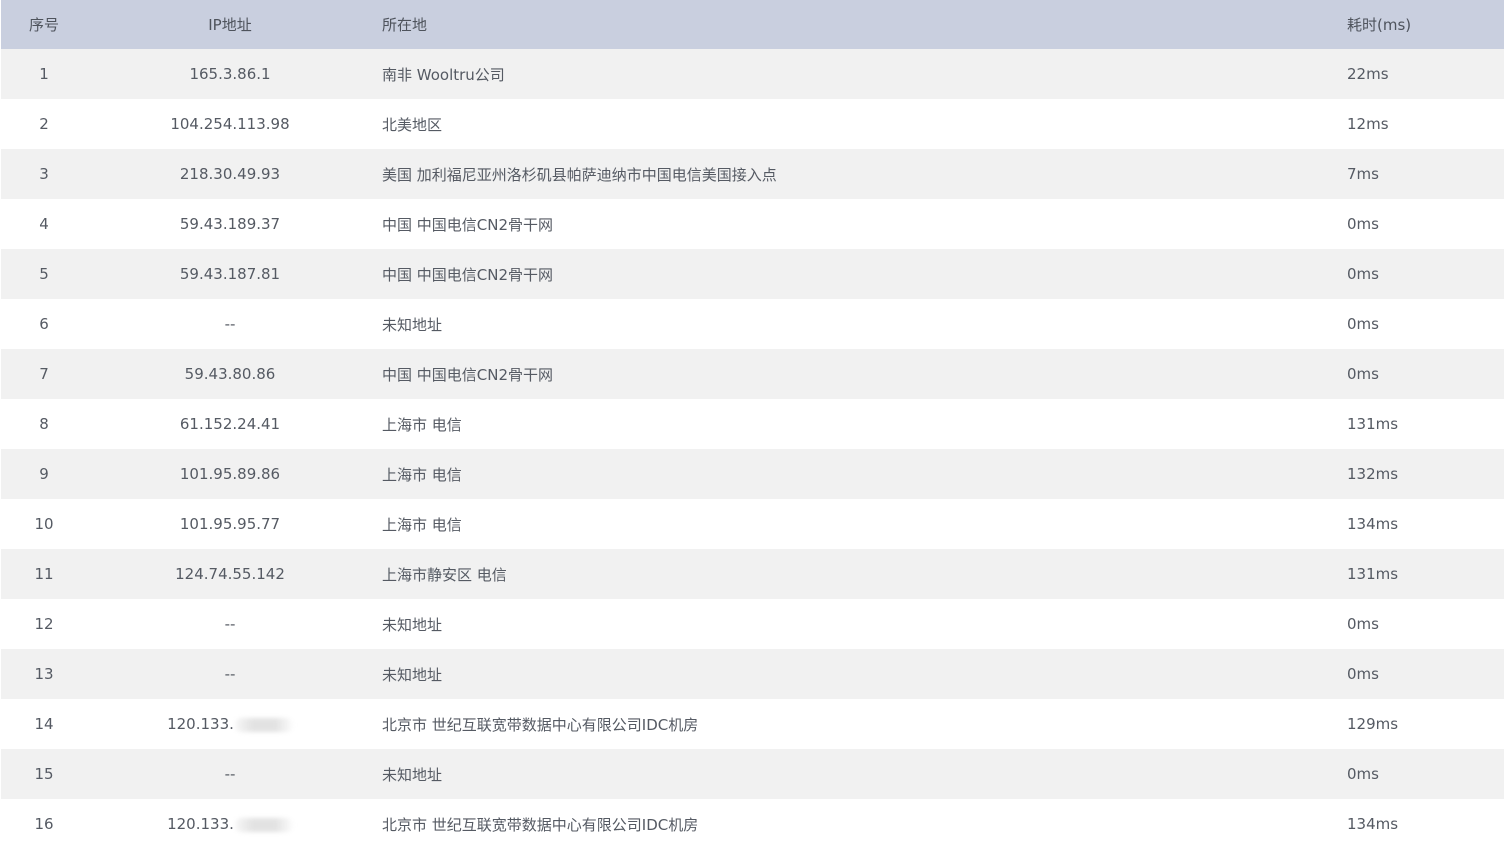 Image resolution: width=1504 pixels, height=849 pixels. Describe the element at coordinates (752, 674) in the screenshot. I see `table-row: 13 -- 未知地址 0ms` at that location.